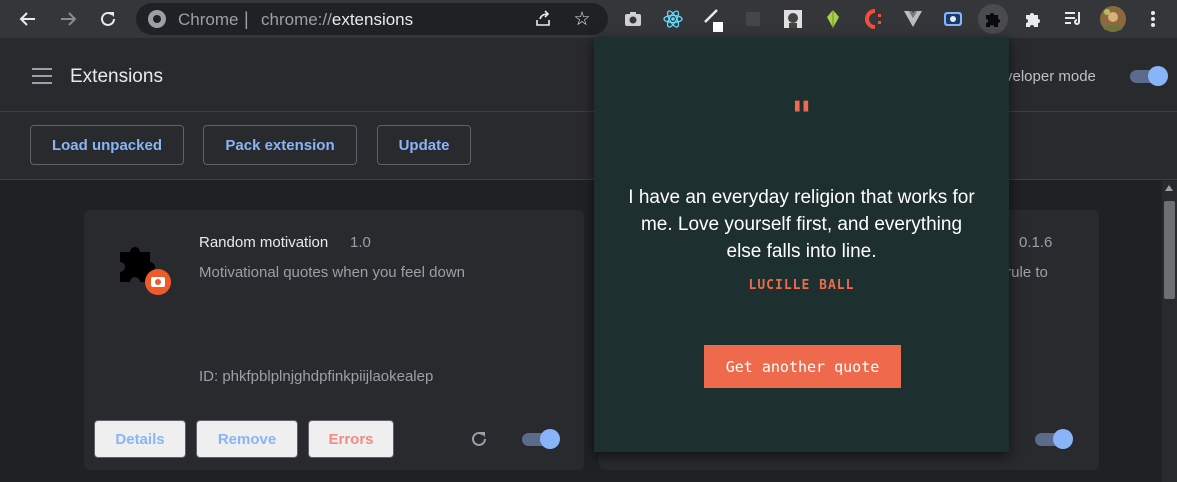 The image size is (1177, 482). I want to click on face-portrait-icon, so click(793, 19).